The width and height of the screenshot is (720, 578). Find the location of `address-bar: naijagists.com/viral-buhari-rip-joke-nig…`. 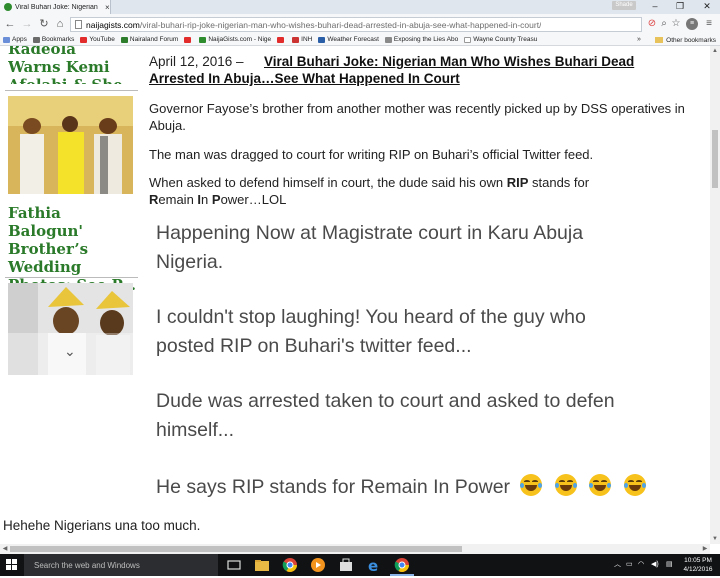

address-bar: naijagists.com/viral-buhari-rip-joke-nig… is located at coordinates (356, 24).